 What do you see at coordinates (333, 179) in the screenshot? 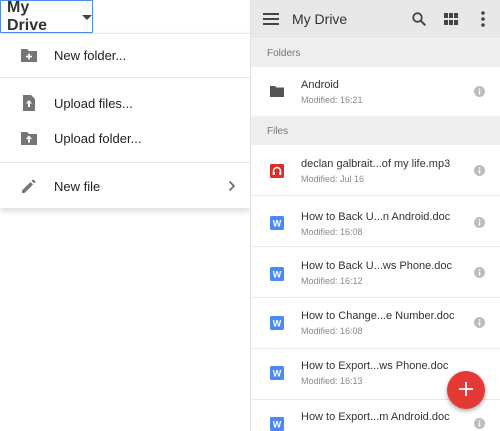
I see `file-modified: Modified: Jul 16` at bounding box center [333, 179].